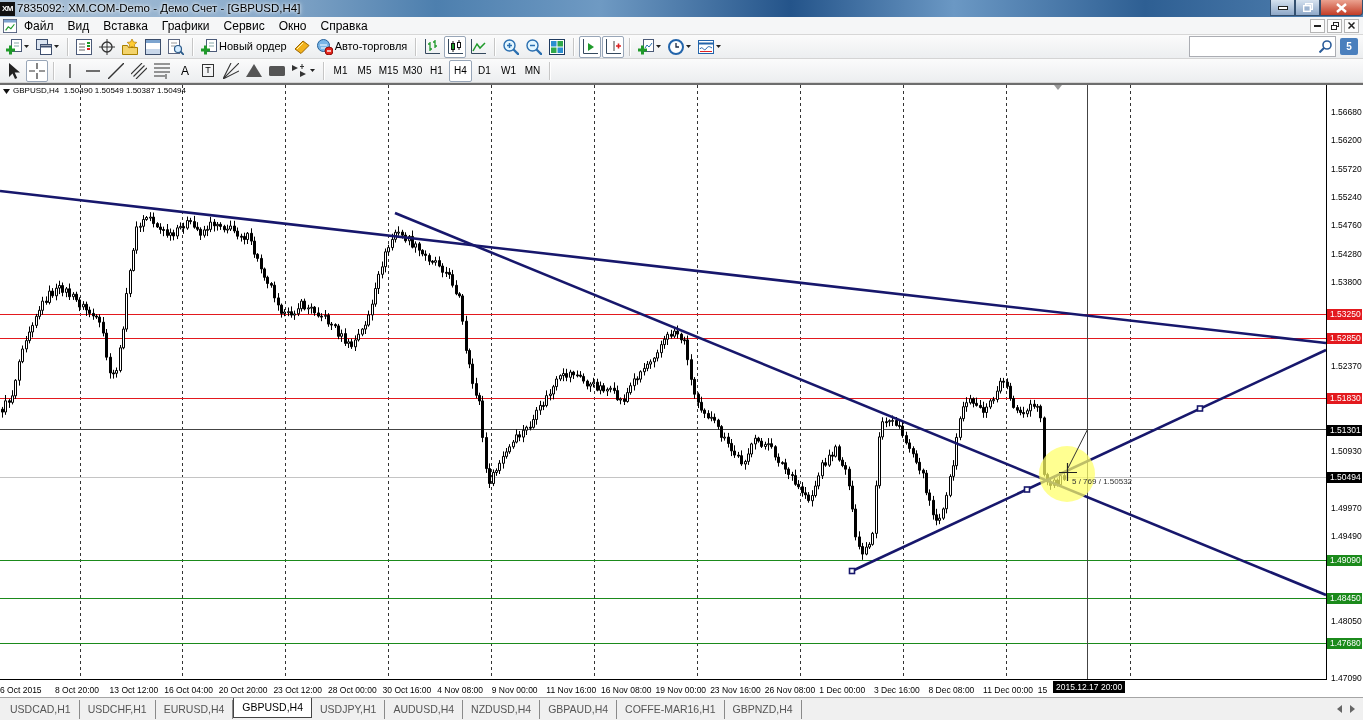 The height and width of the screenshot is (720, 1363). Describe the element at coordinates (508, 70) in the screenshot. I see `timeframe-button: W1` at that location.